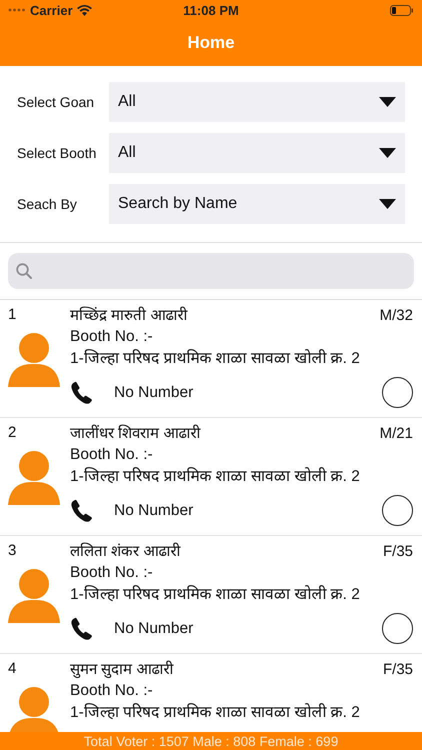  I want to click on screen-title: Home, so click(211, 43).